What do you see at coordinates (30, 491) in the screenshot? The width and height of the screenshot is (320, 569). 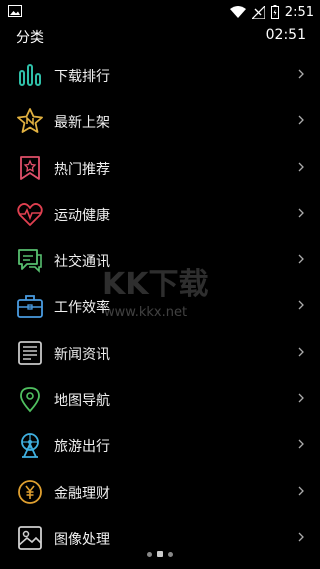 I see `yuan-coin-icon` at bounding box center [30, 491].